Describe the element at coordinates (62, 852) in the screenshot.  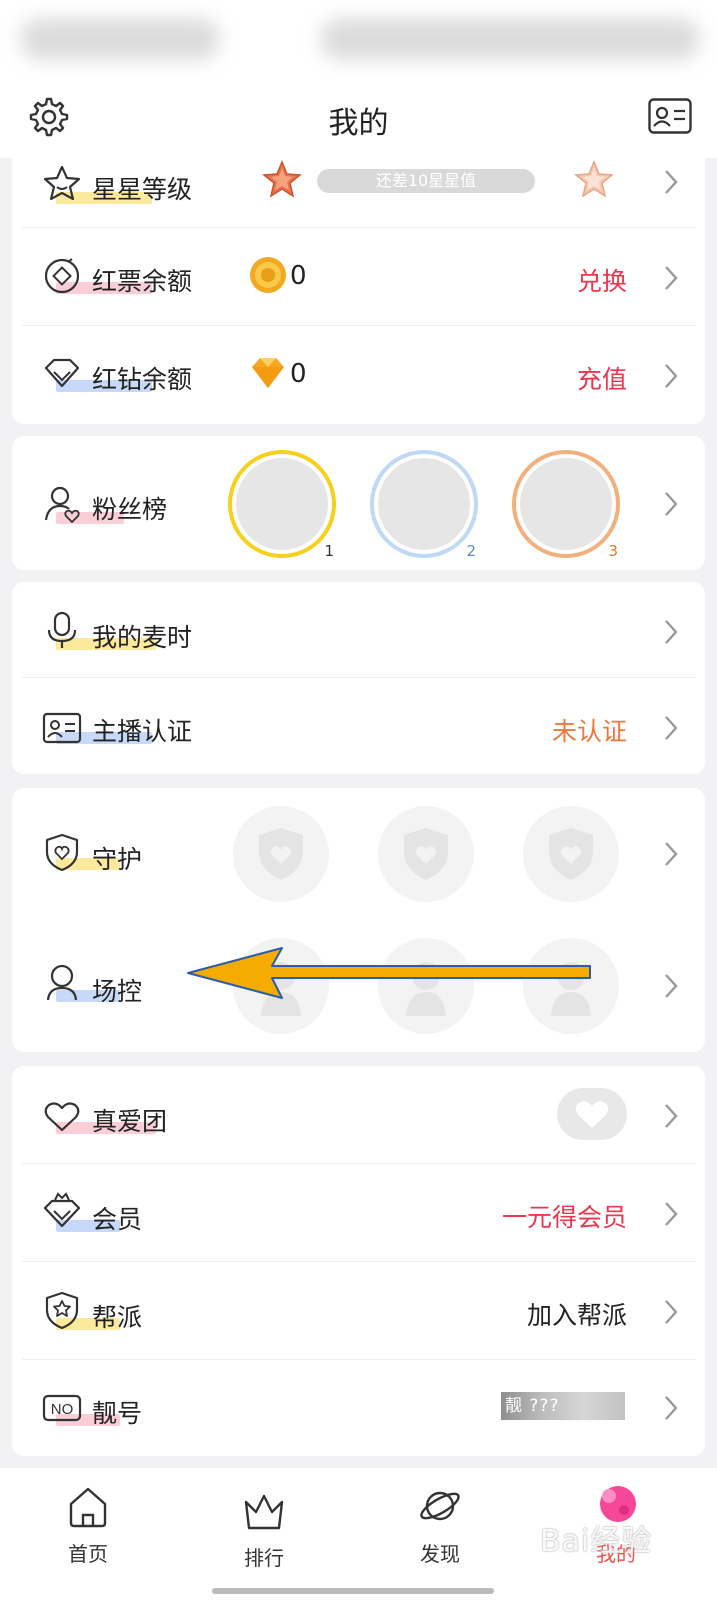
I see `shield-heart-icon` at that location.